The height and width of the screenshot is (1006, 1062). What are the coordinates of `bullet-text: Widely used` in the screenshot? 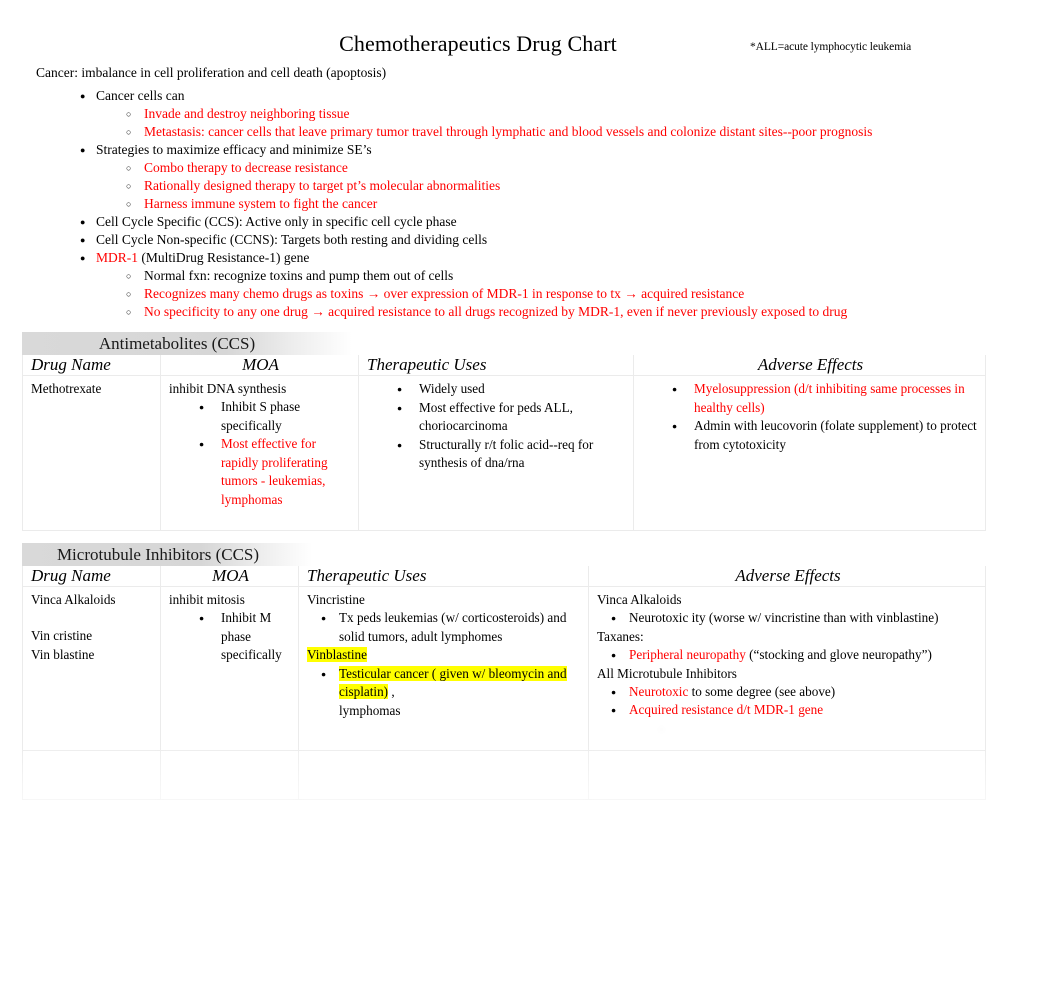 It's located at (452, 389).